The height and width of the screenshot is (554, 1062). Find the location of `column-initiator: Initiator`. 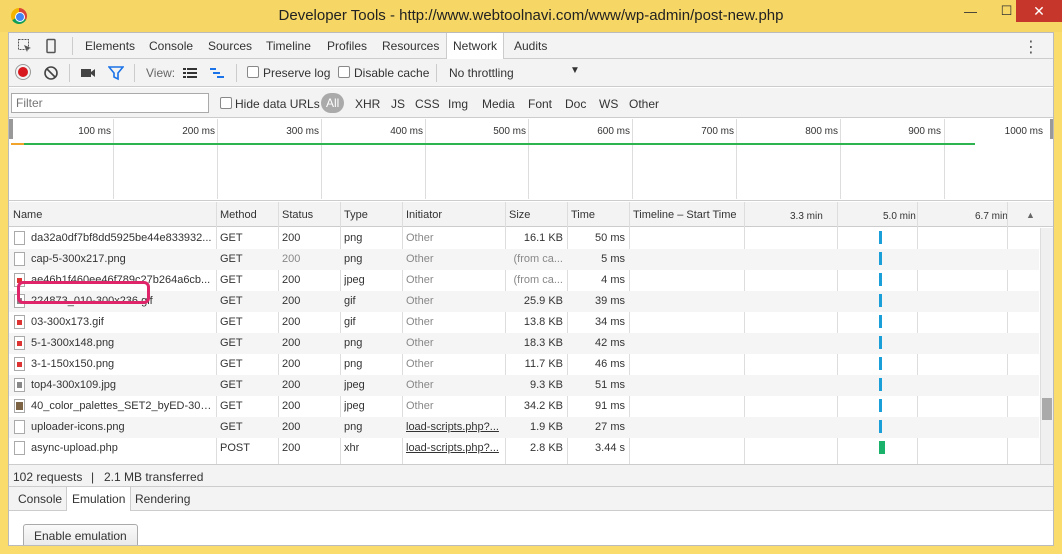

column-initiator: Initiator is located at coordinates (424, 215).